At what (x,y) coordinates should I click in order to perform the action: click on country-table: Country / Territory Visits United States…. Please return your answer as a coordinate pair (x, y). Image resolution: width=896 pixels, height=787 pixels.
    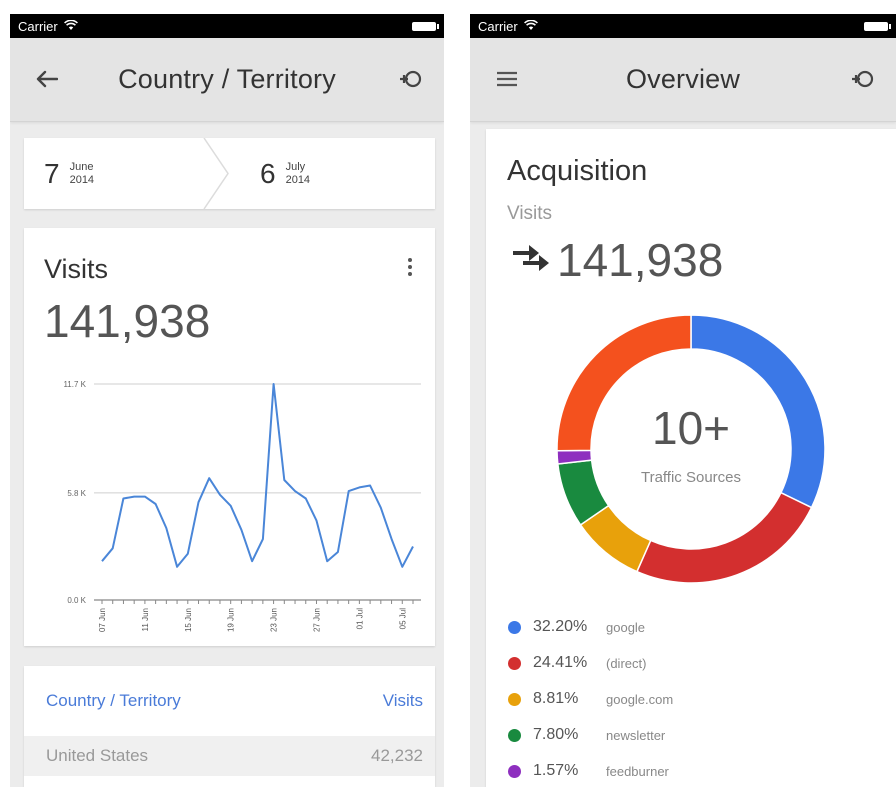
    Looking at the image, I should click on (229, 726).